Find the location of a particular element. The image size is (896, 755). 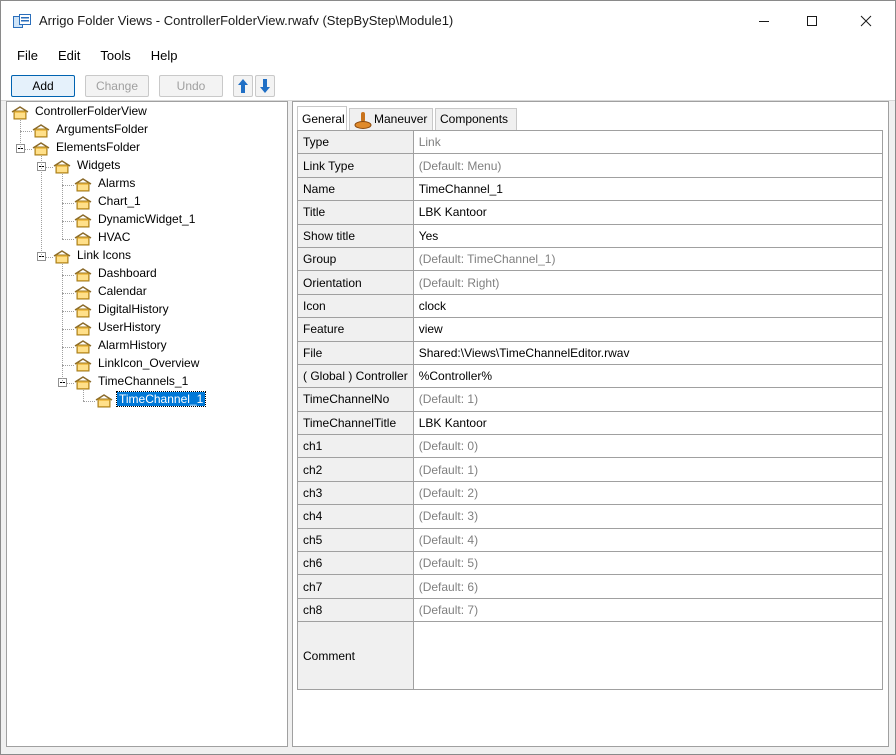

property-value: (Default: 0) is located at coordinates (648, 446).